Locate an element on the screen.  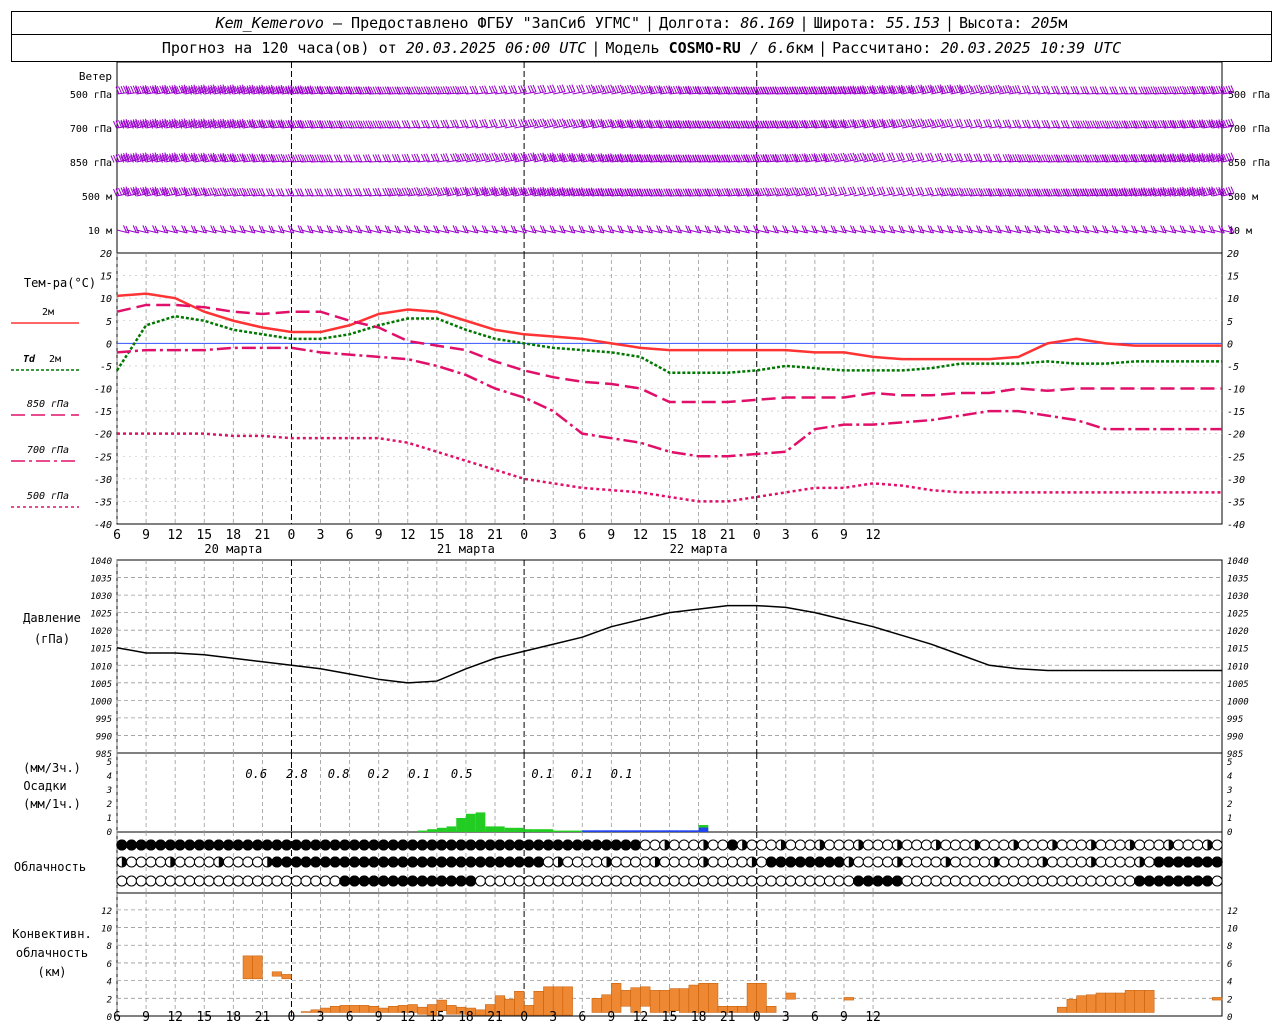
forecast-start: 20.03.2025 06:00 UTC is located at coordinates (496, 48).